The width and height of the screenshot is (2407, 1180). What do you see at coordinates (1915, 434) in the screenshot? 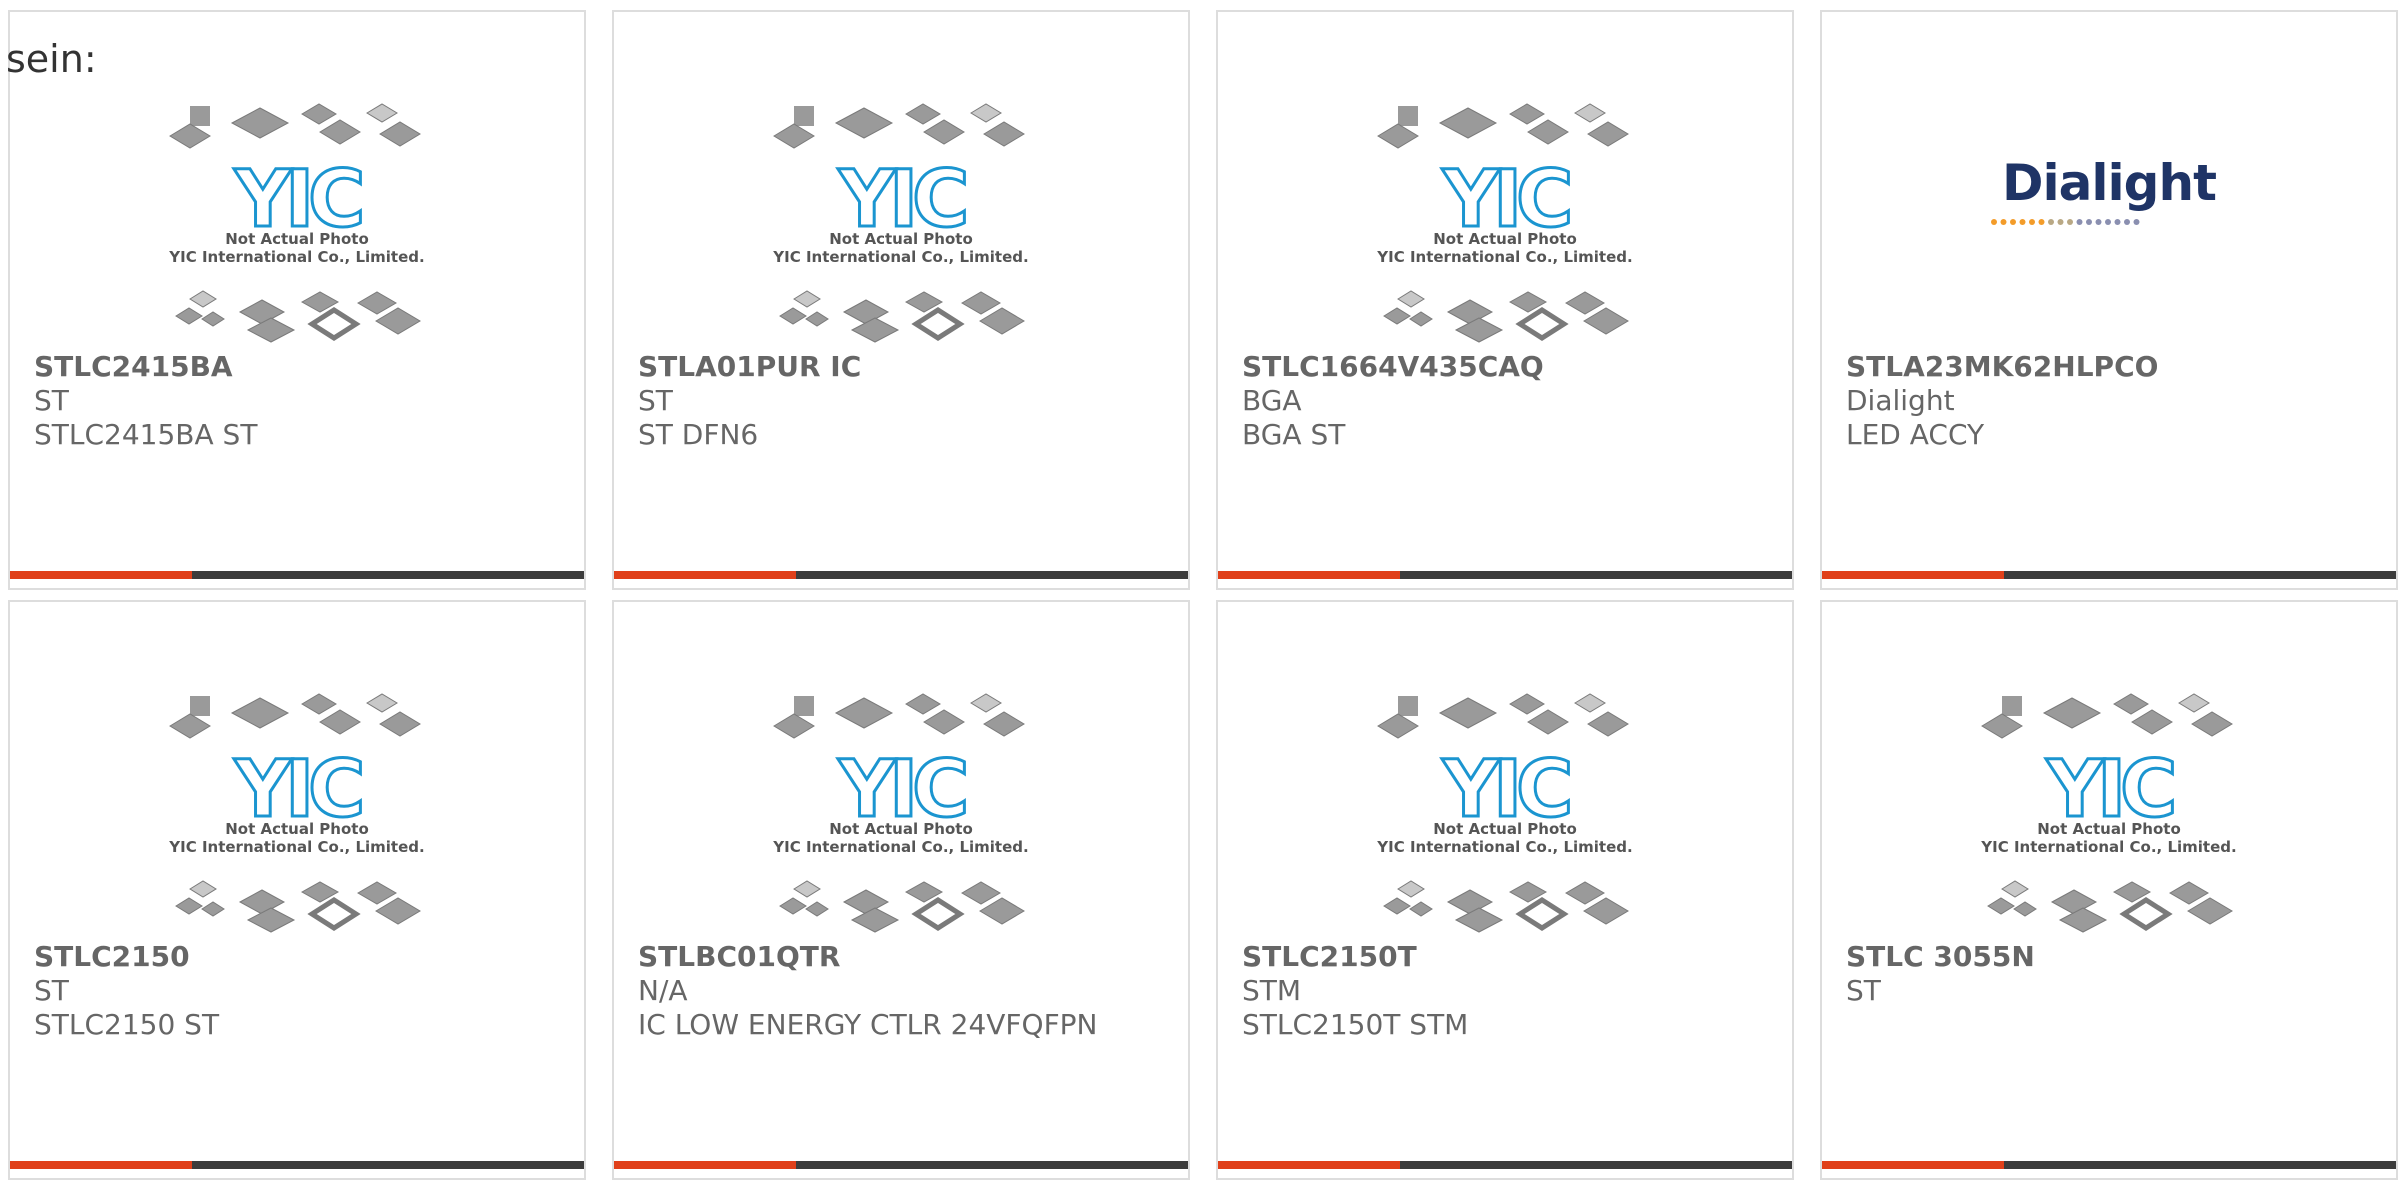
I see `product-description: LED ACCY` at bounding box center [1915, 434].